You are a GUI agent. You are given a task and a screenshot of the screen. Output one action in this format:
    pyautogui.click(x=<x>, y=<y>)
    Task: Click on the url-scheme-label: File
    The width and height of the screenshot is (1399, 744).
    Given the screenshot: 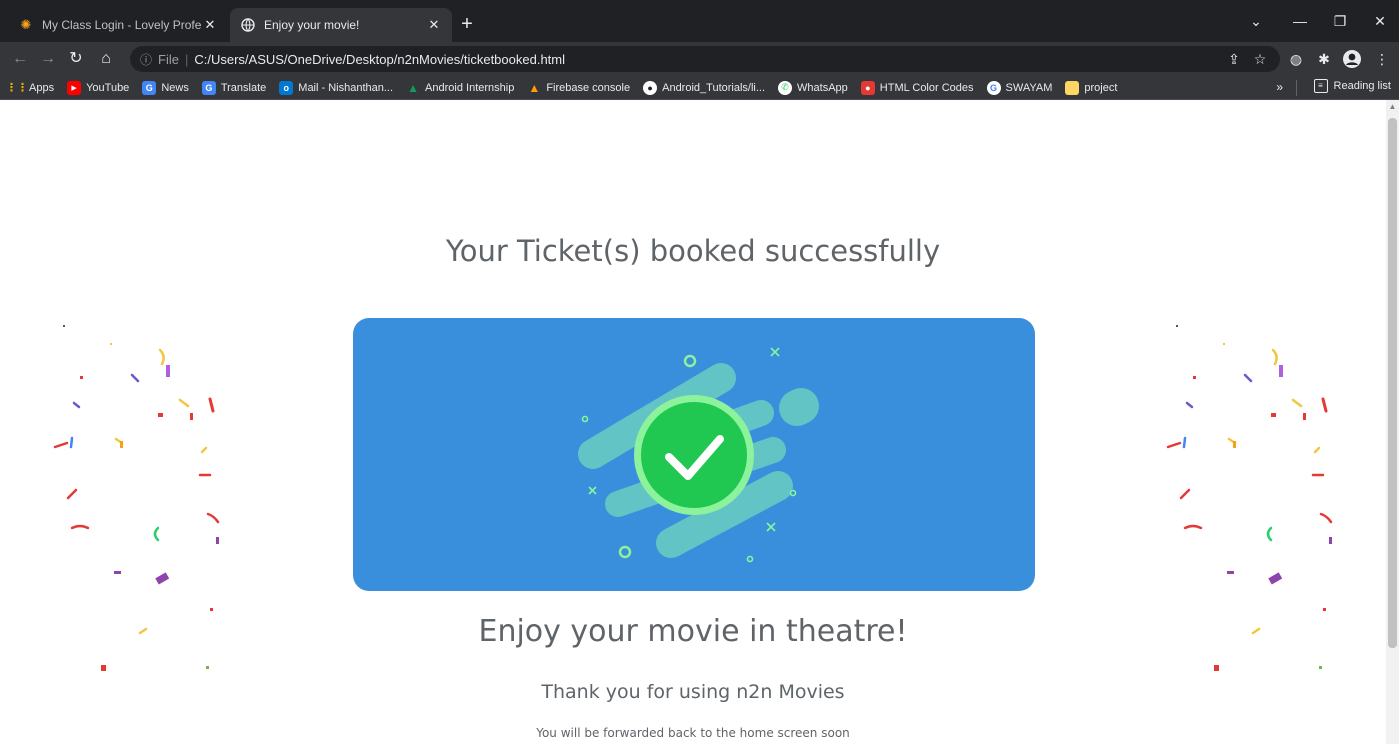 What is the action you would take?
    pyautogui.click(x=168, y=59)
    